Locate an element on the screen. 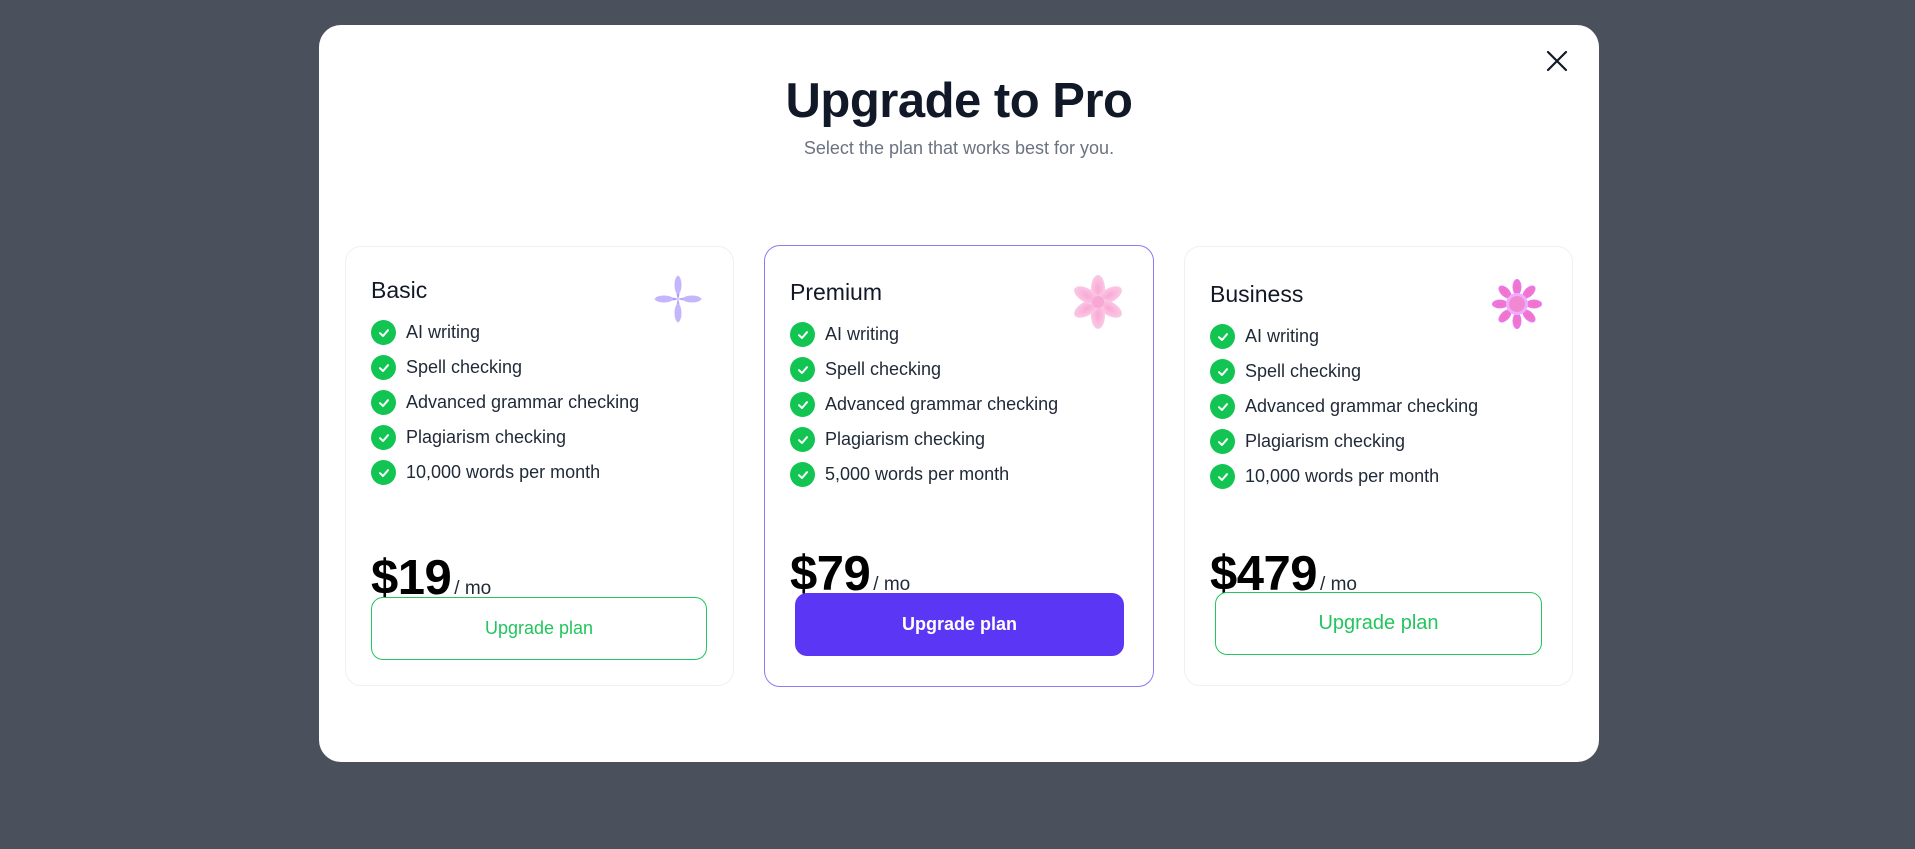  modal-title: Upgrade to Pro is located at coordinates (959, 101).